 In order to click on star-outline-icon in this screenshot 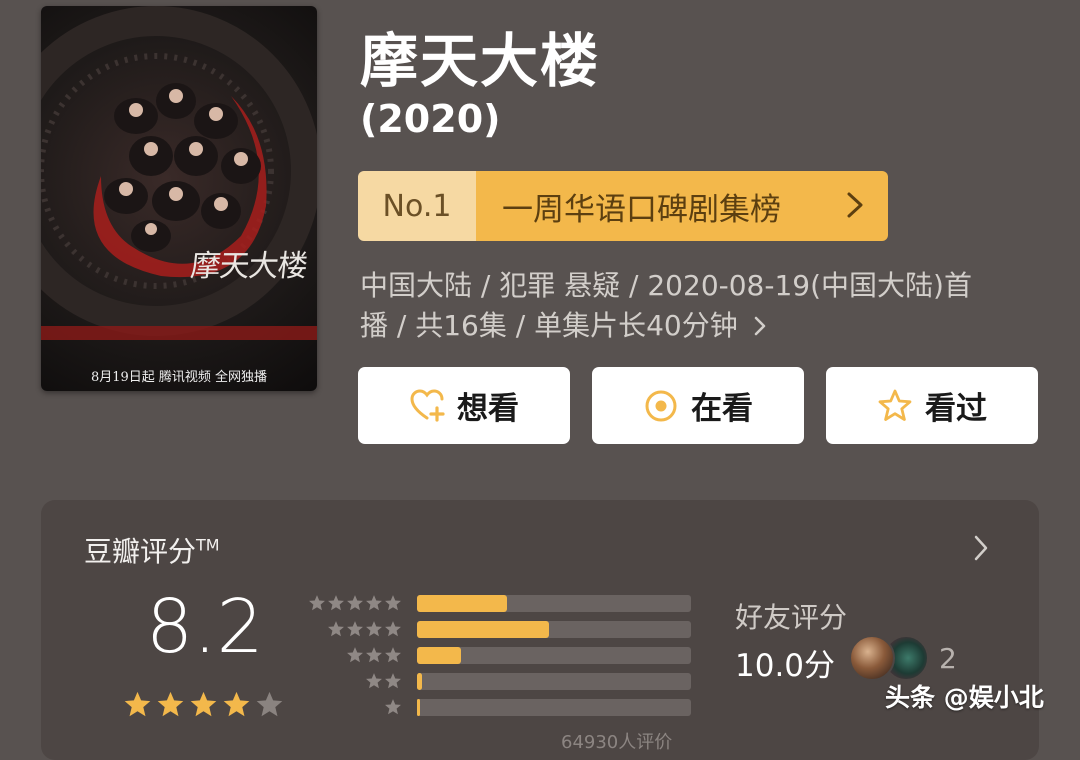, I will do `click(895, 405)`.